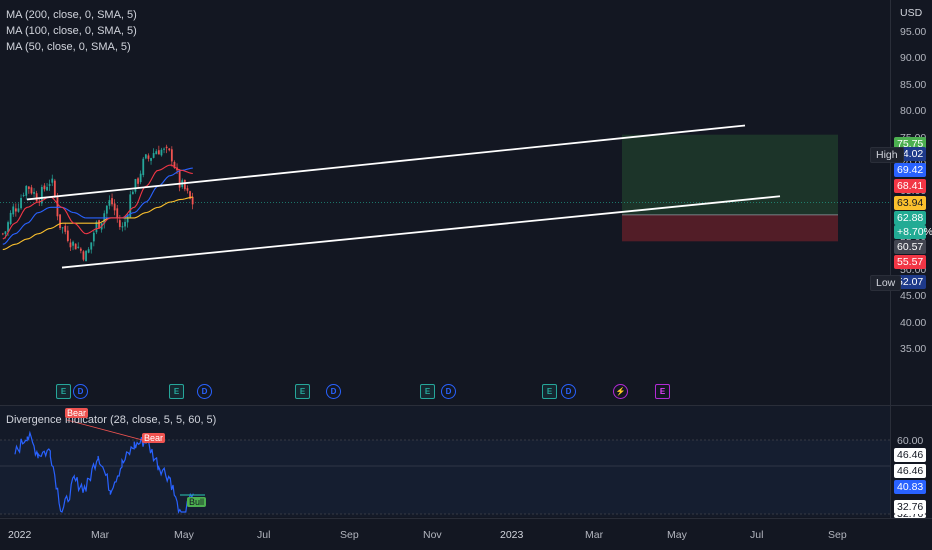  I want to click on price-change-percent: +8.70%, so click(913, 232).